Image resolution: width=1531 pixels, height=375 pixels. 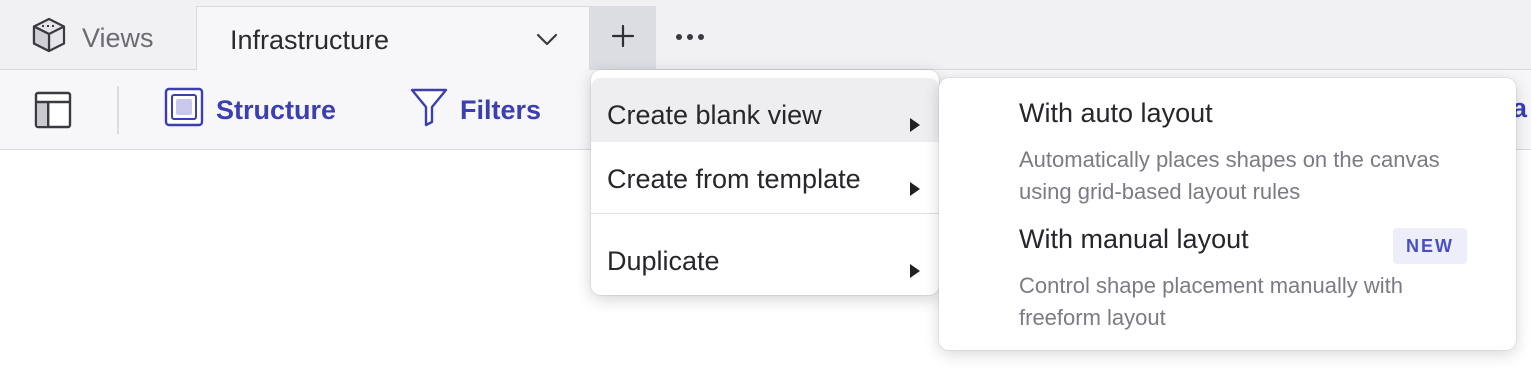 I want to click on add-view-button, so click(x=623, y=38).